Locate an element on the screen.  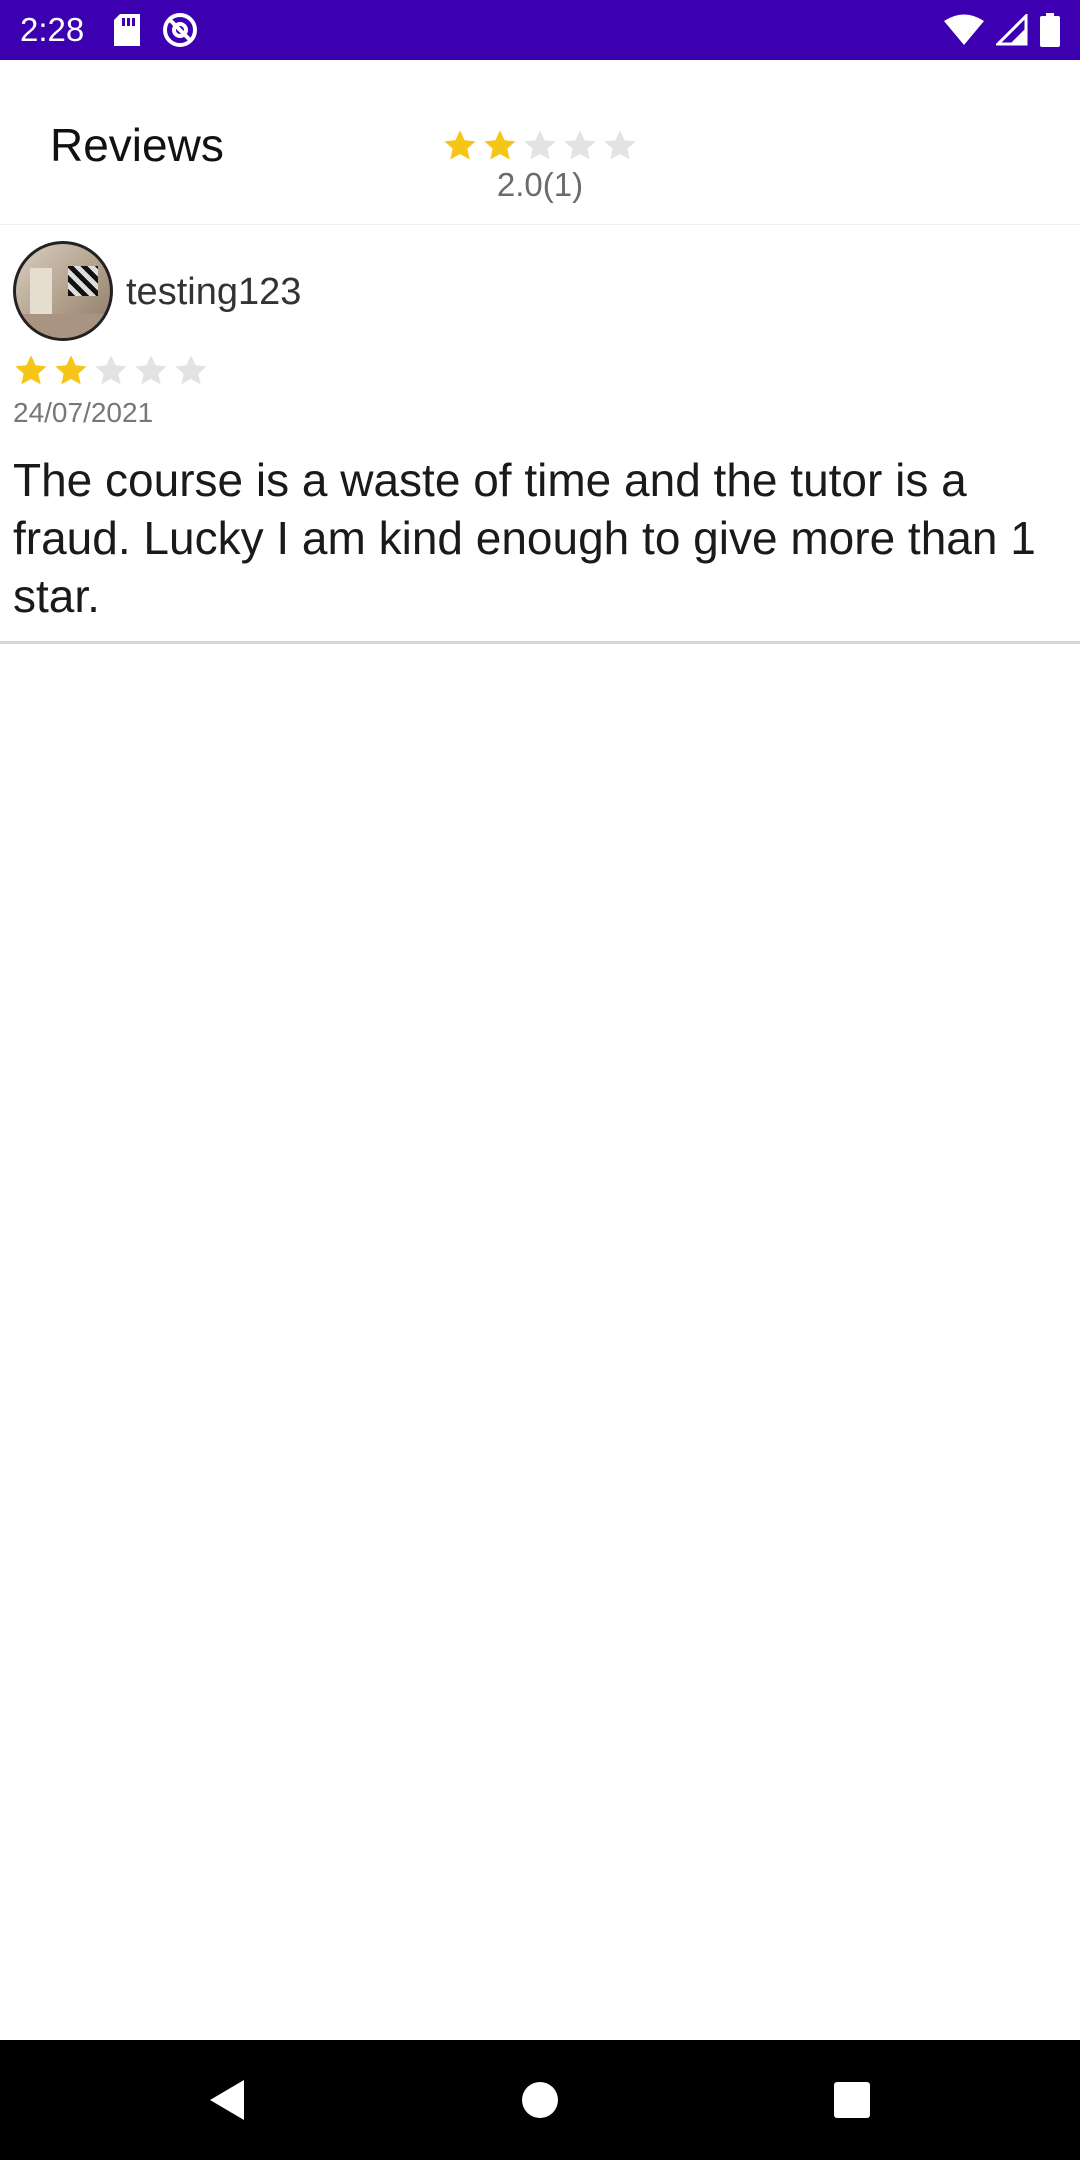
average-rating-stars is located at coordinates (540, 146).